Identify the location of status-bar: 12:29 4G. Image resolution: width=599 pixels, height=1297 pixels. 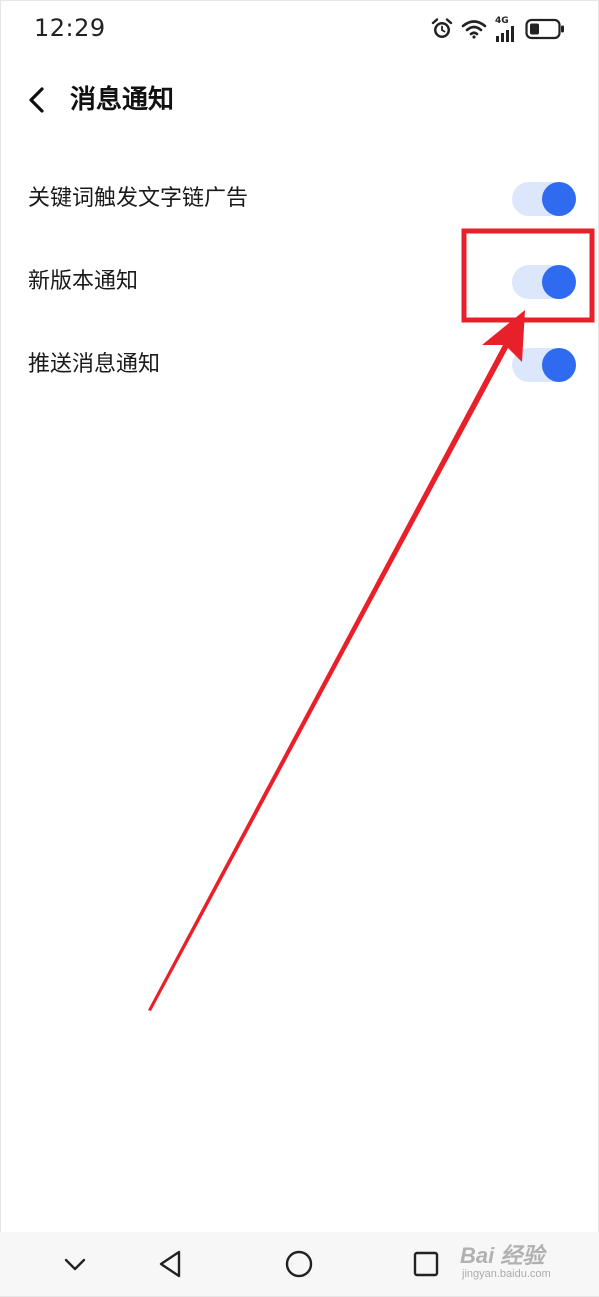
(299, 29).